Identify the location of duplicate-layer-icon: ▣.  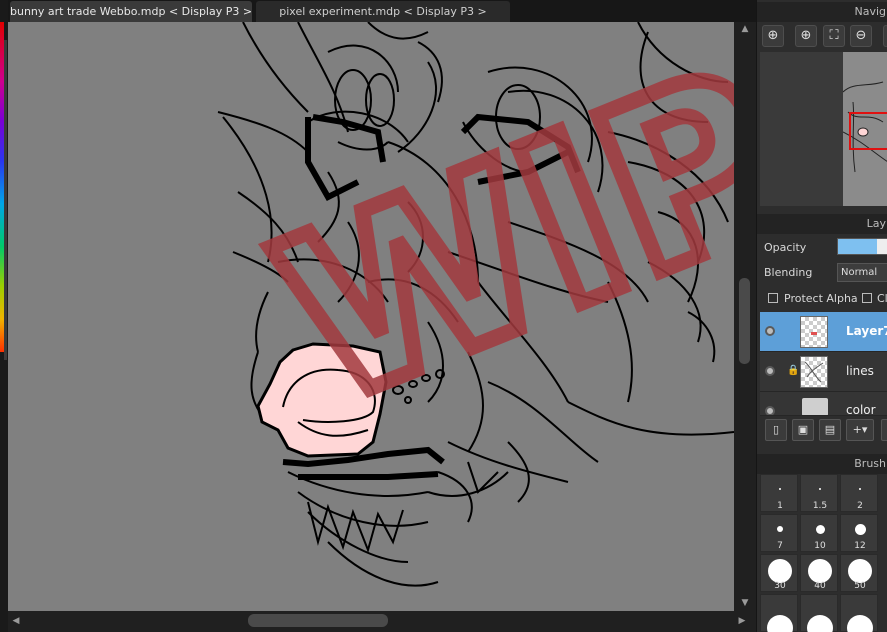
(803, 430).